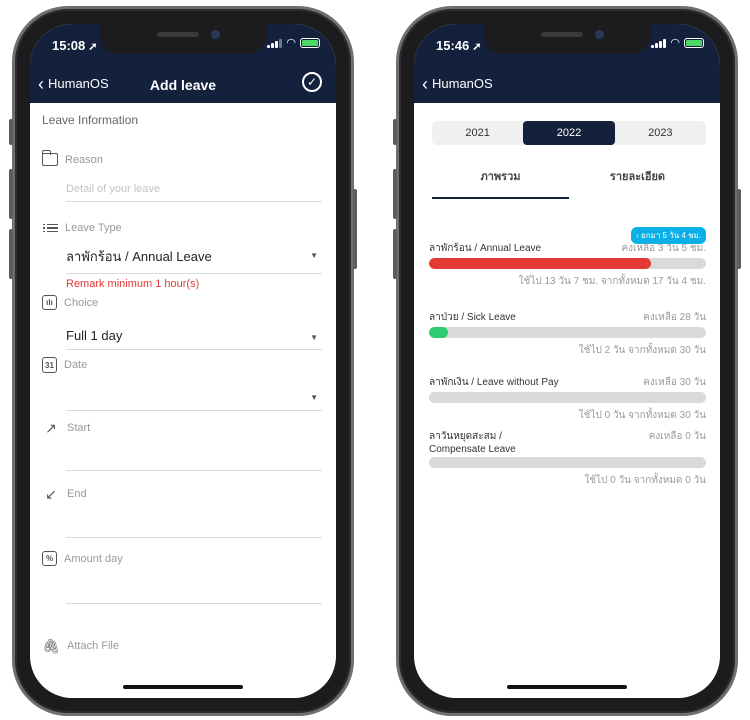  What do you see at coordinates (642, 415) in the screenshot?
I see `leave-used: ใช้ไป 0 วัน จากทั้งหมด 30 วัน` at bounding box center [642, 415].